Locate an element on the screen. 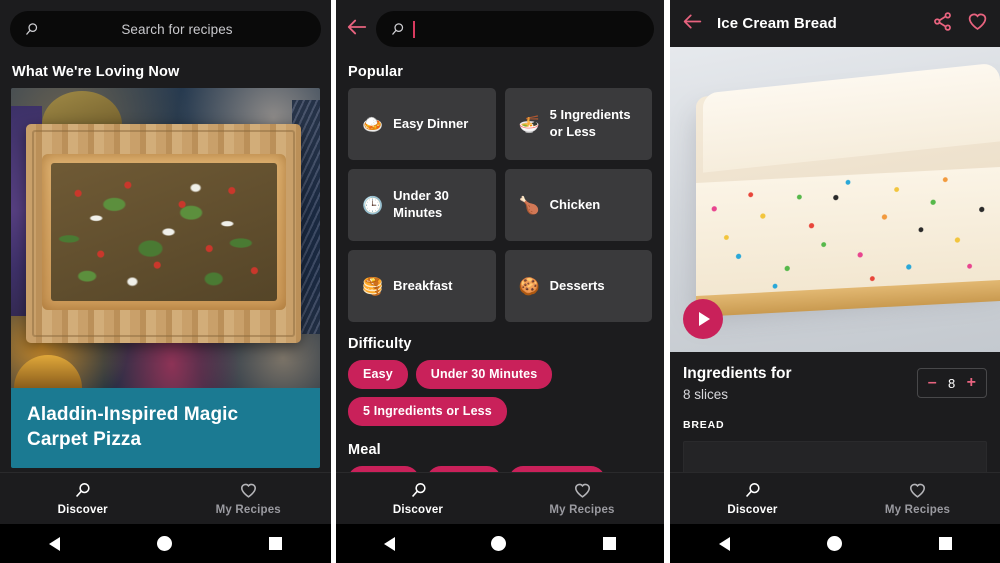 The width and height of the screenshot is (1000, 563). category-tile-chicken: 🍗 Chicken is located at coordinates (578, 205).